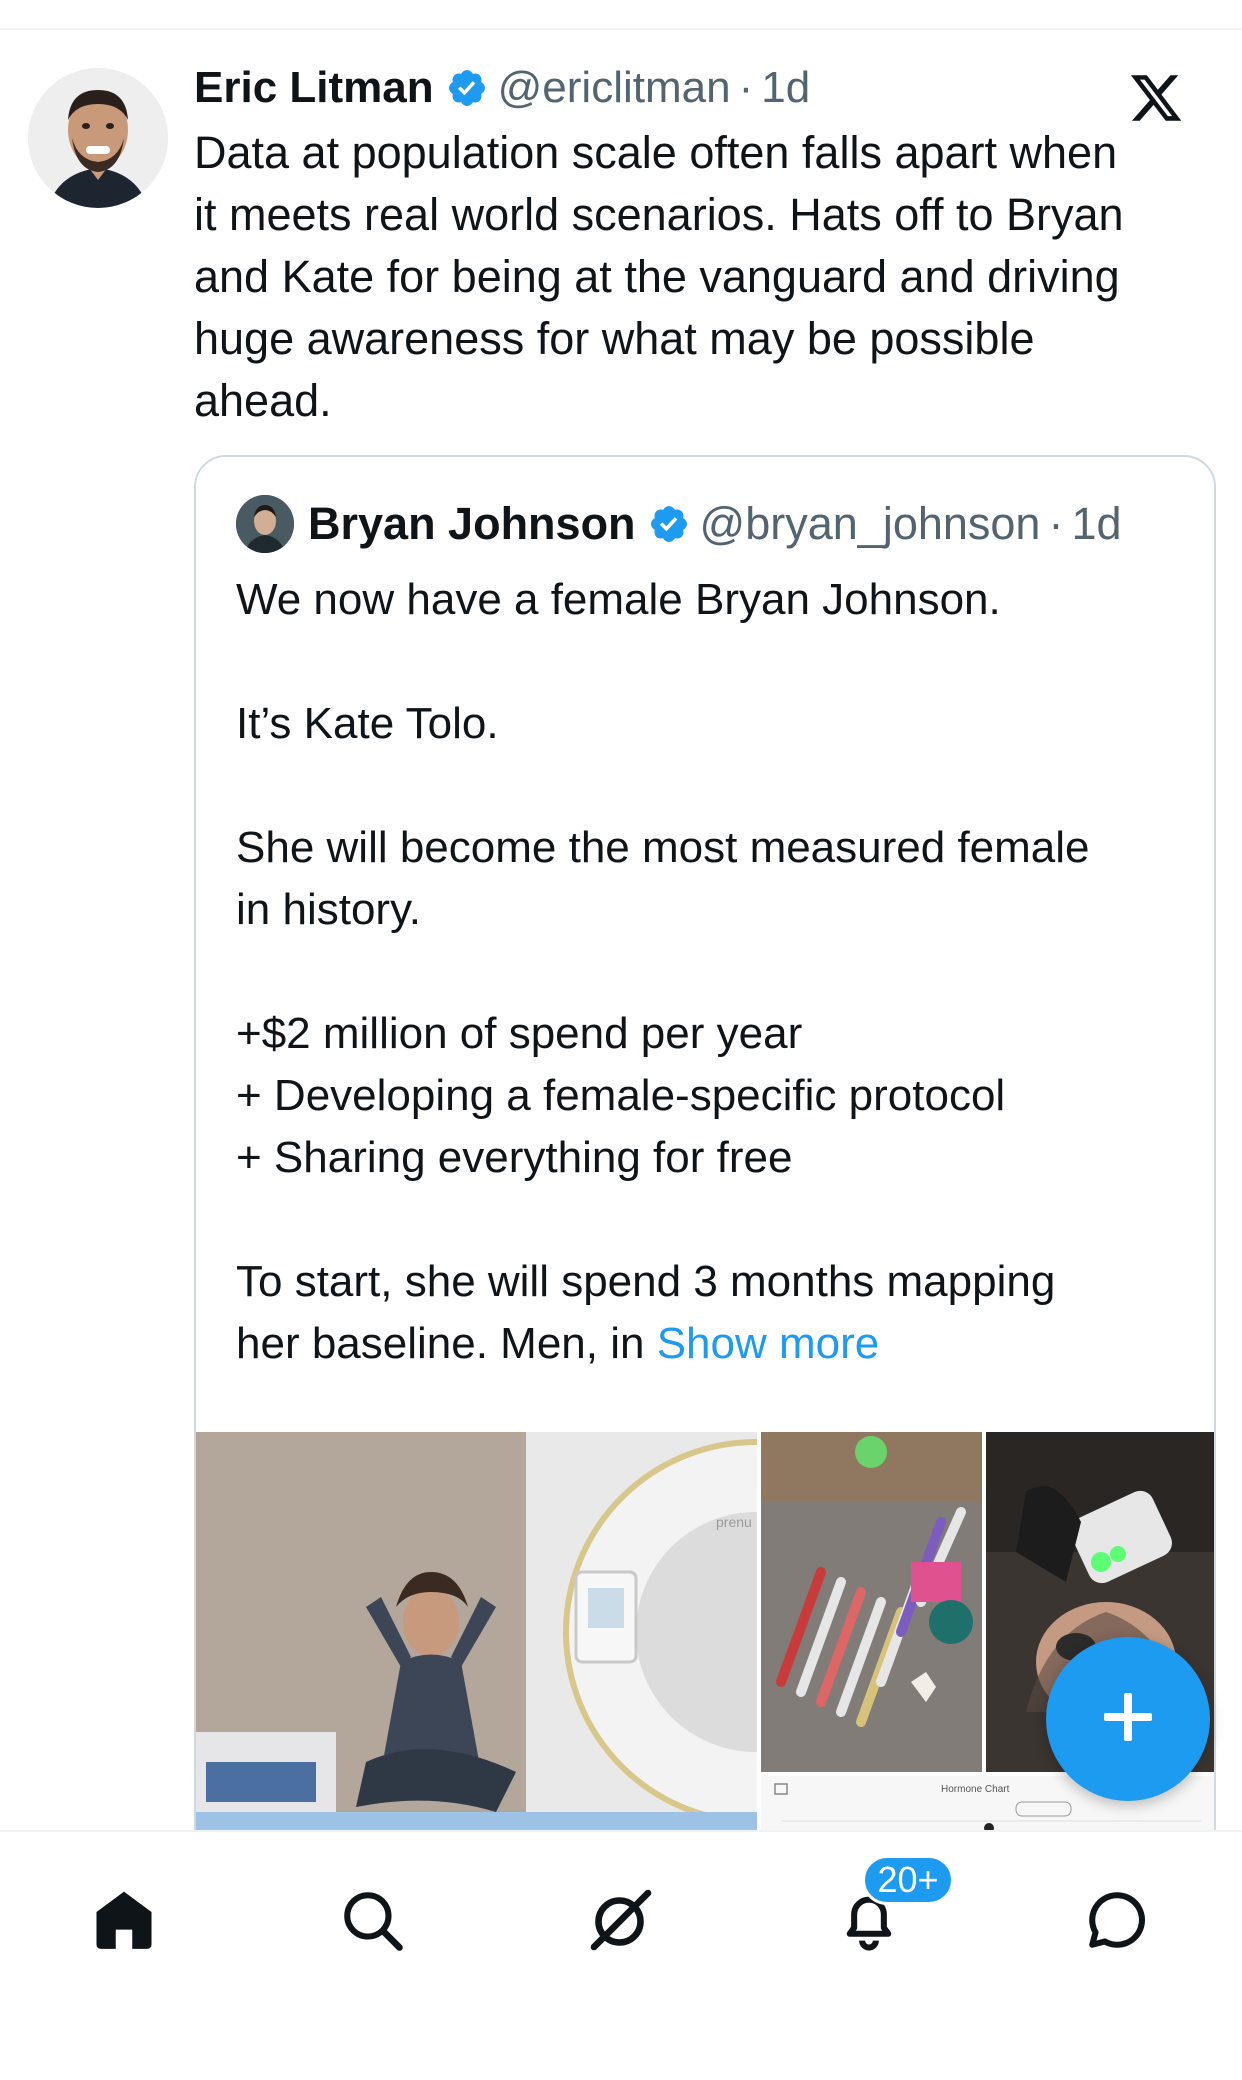  I want to click on quoted-tweet-header: Bryan Johnson @bryan_johnson · 1d, so click(715, 524).